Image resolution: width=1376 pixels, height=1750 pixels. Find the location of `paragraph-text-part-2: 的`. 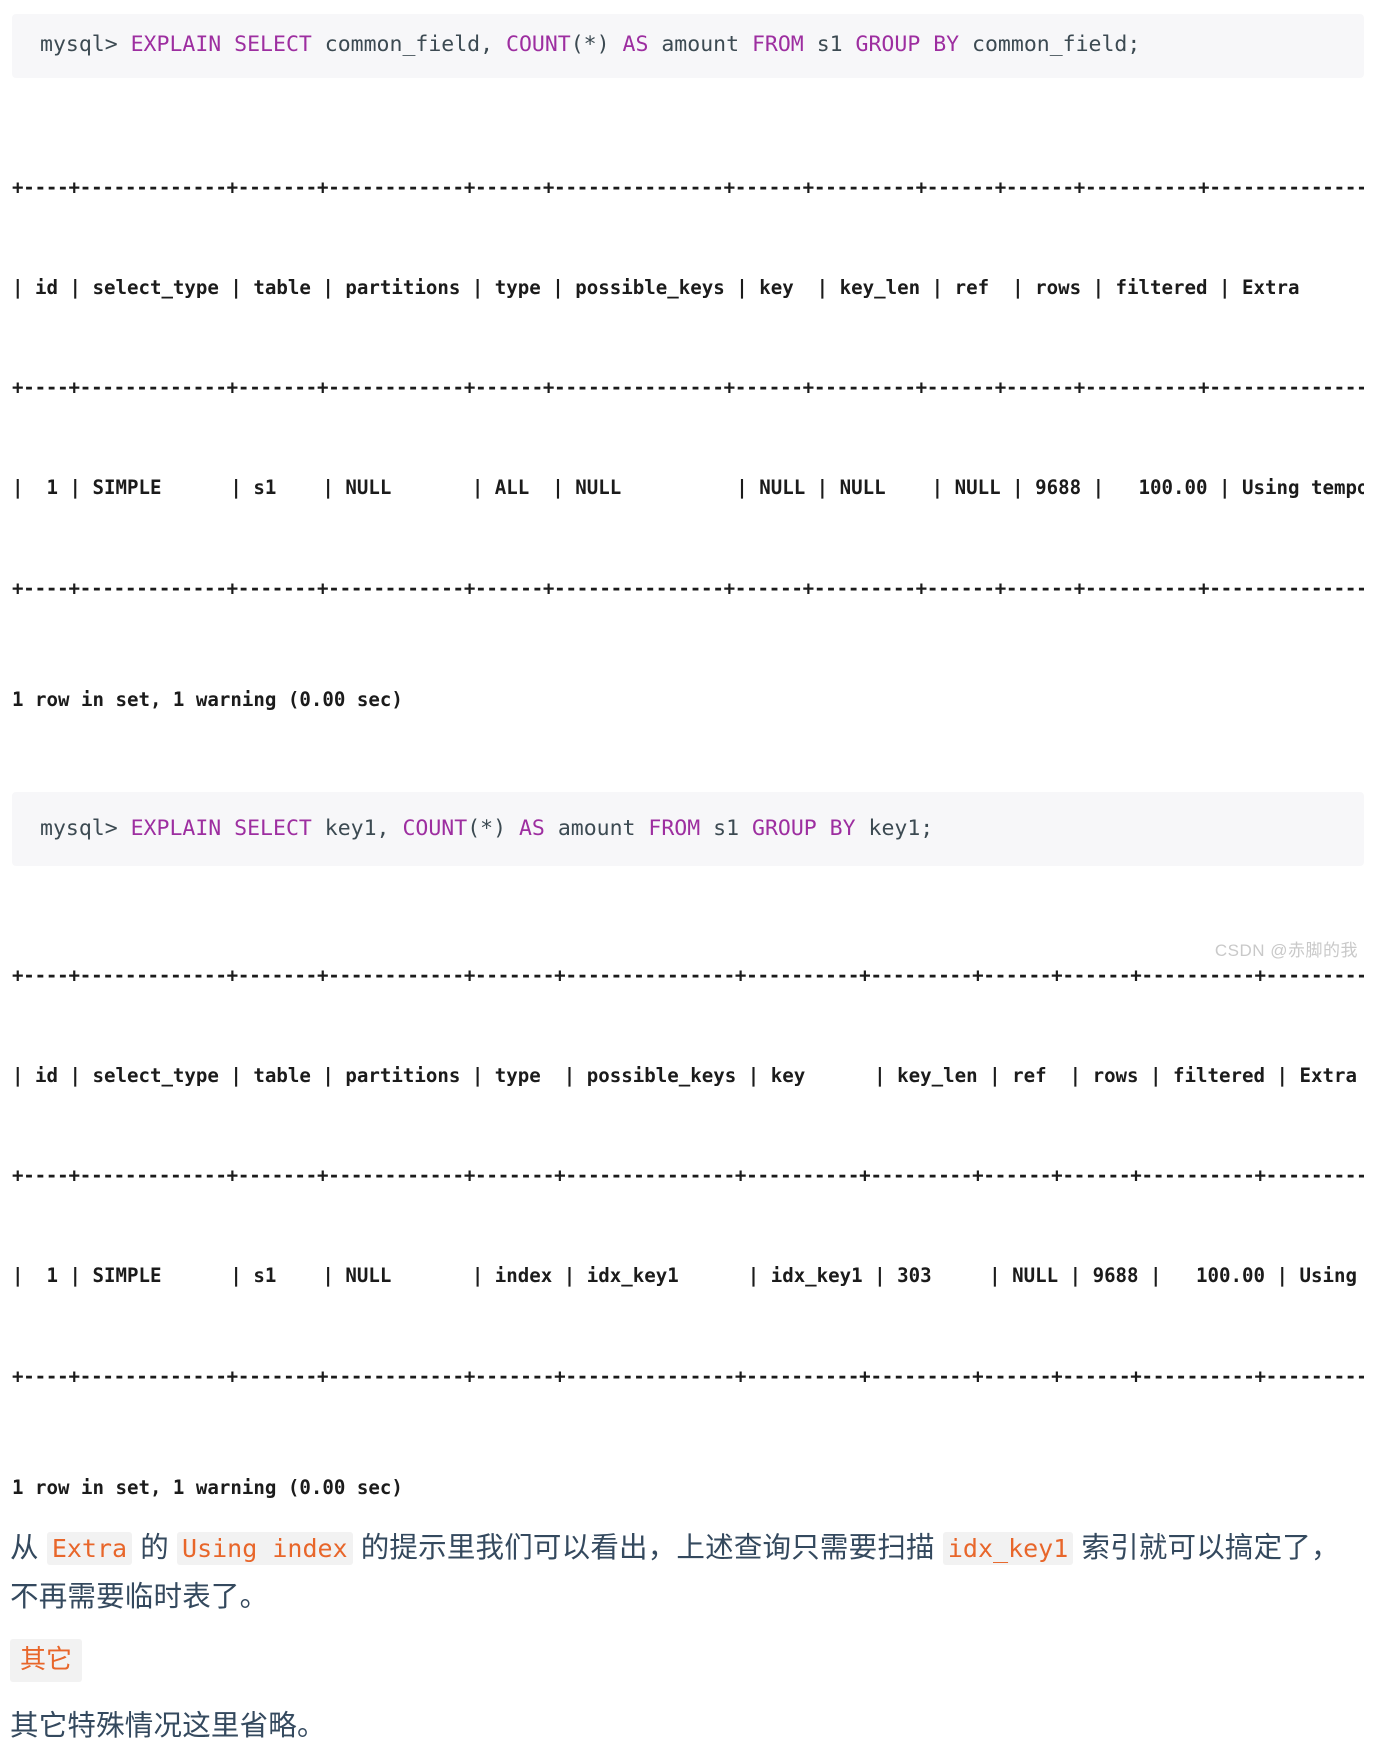

paragraph-text-part-2: 的 is located at coordinates (155, 1547).